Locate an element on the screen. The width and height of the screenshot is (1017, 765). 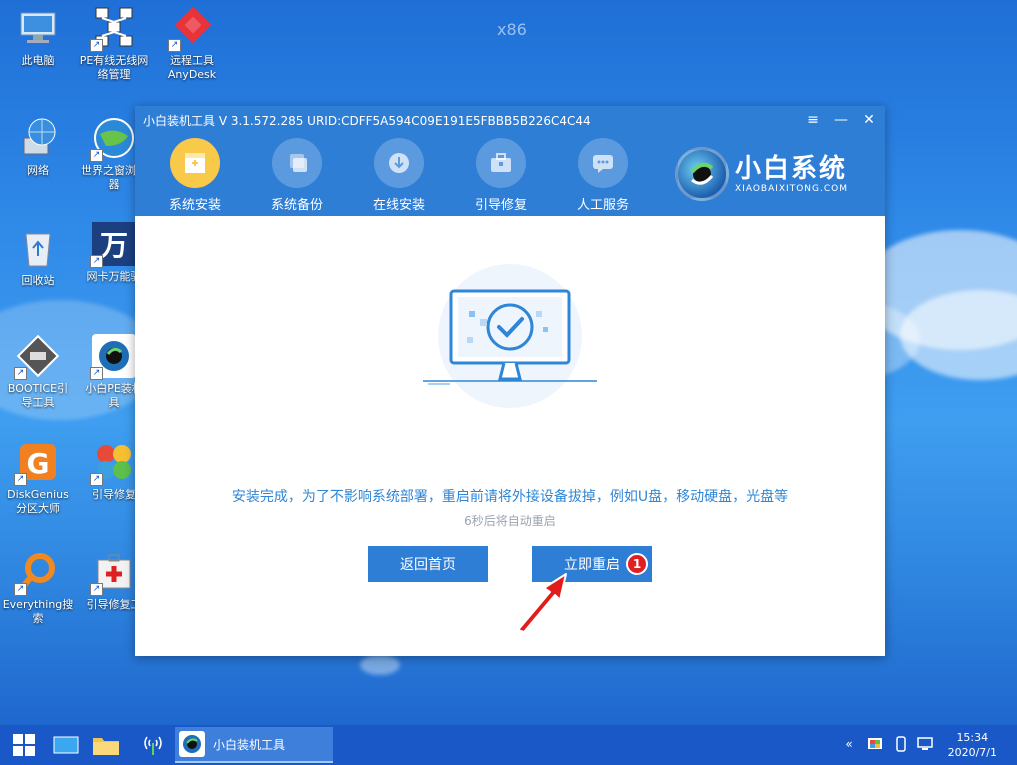
folder-icon is located at coordinates (106, 746).